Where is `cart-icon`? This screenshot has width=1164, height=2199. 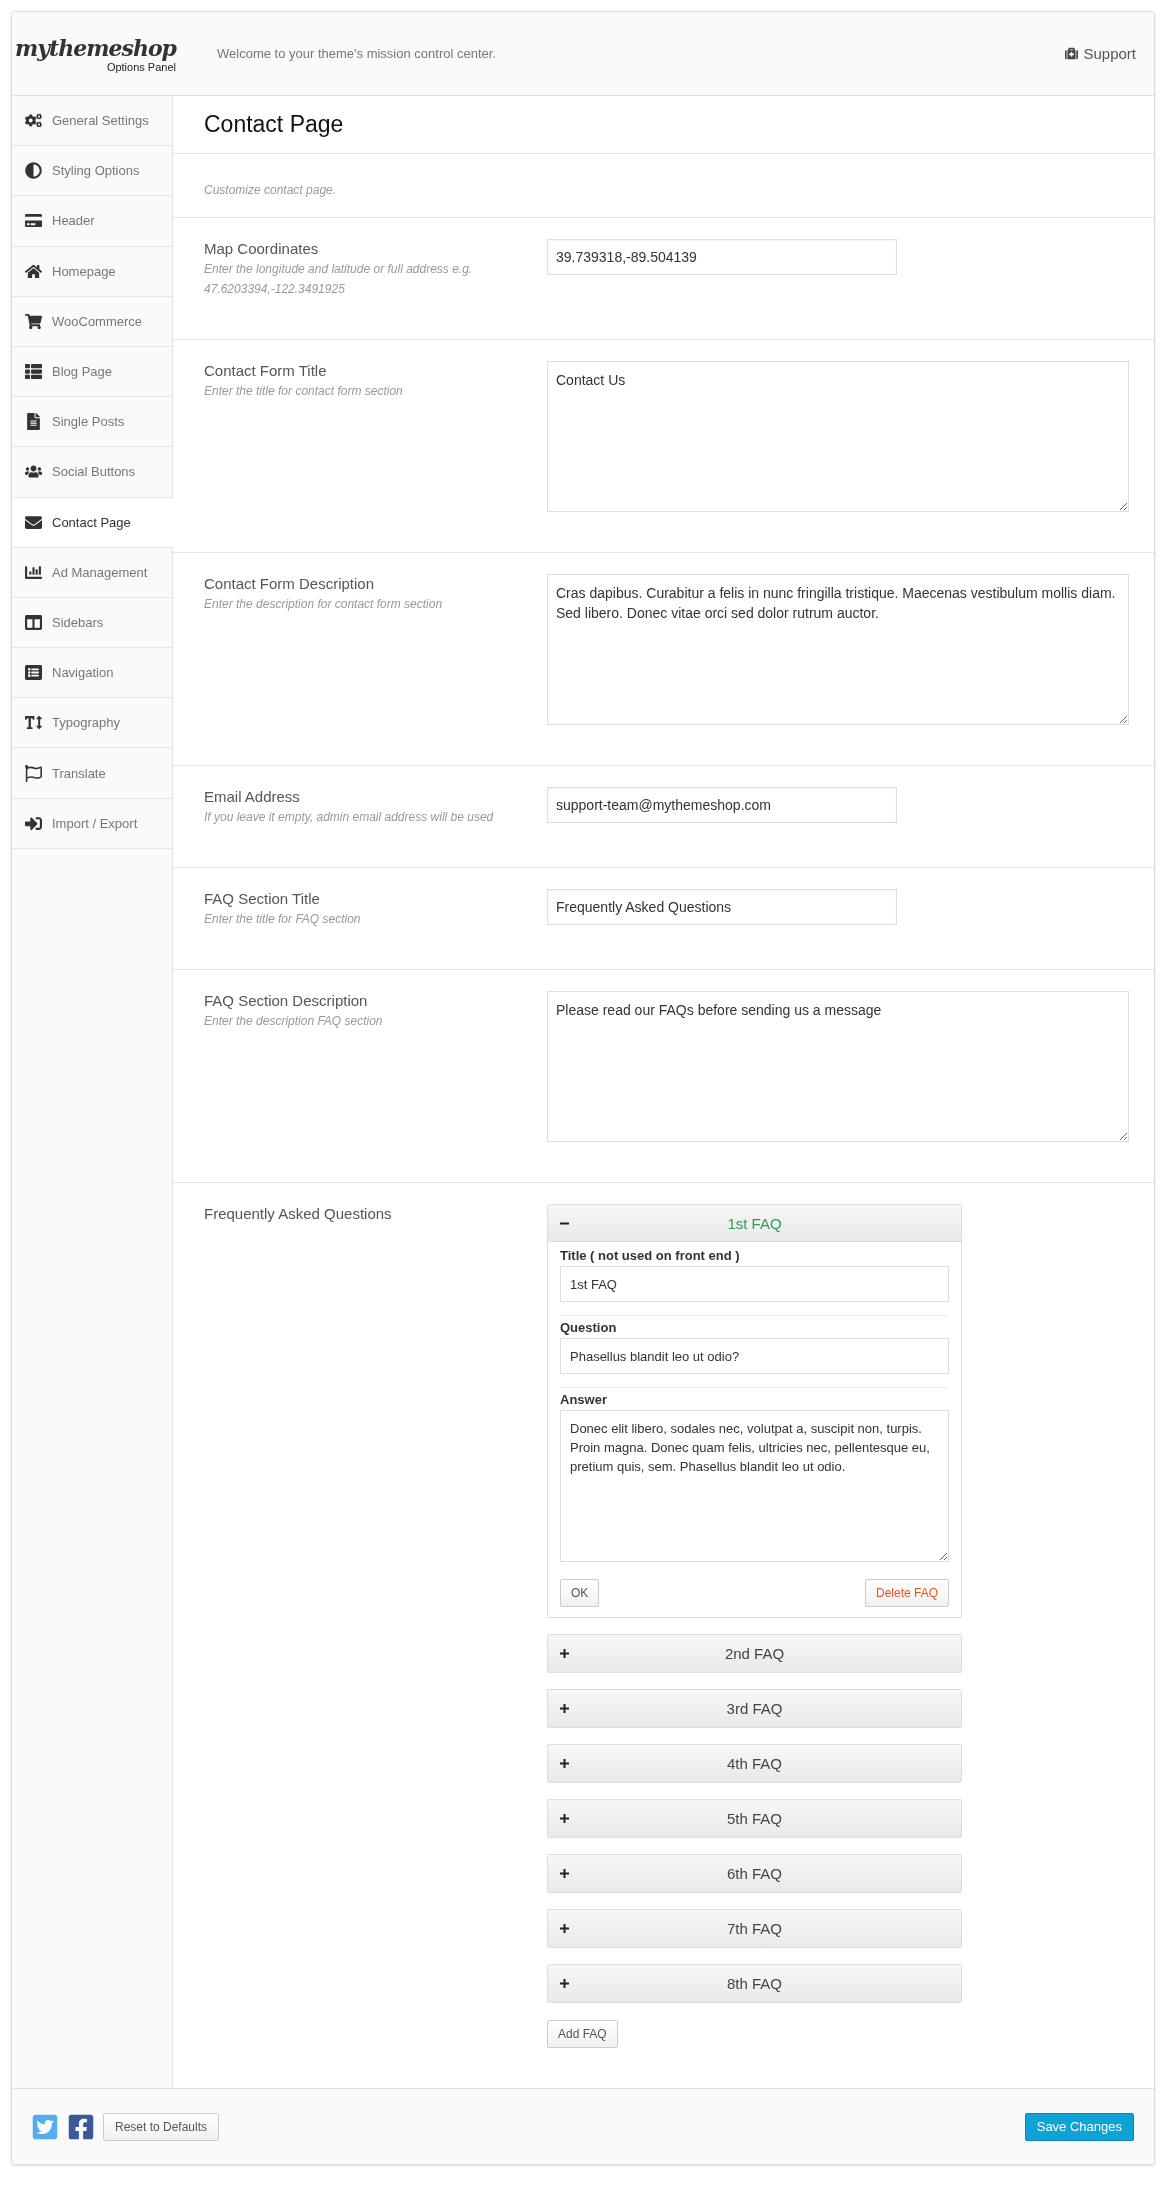
cart-icon is located at coordinates (33, 321).